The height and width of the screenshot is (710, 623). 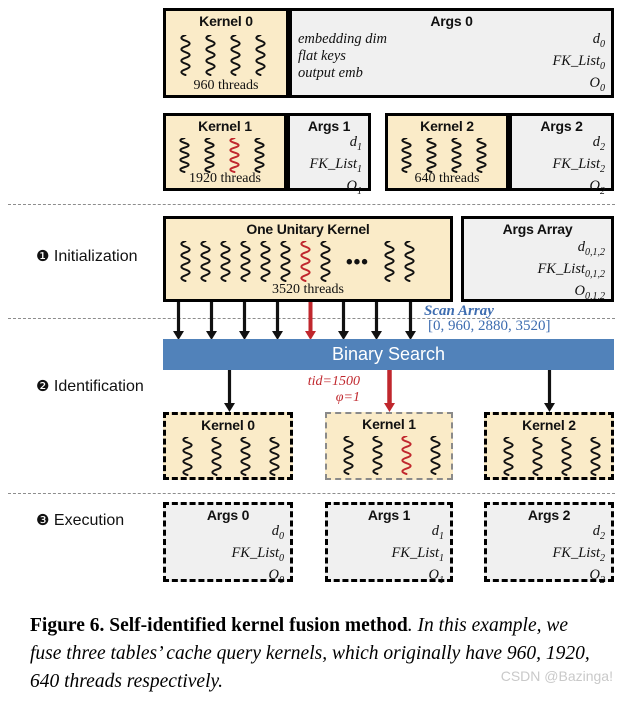 What do you see at coordinates (549, 515) in the screenshot?
I see `execution-args-2-title: Args 2` at bounding box center [549, 515].